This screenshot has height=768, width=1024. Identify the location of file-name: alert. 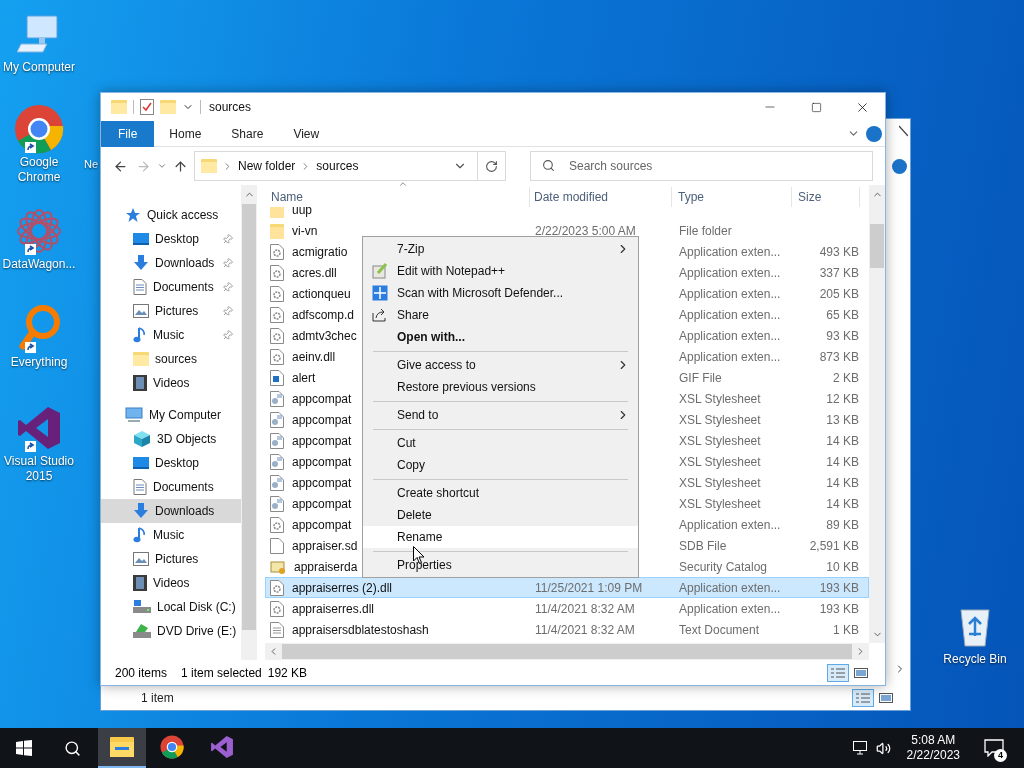
(304, 378).